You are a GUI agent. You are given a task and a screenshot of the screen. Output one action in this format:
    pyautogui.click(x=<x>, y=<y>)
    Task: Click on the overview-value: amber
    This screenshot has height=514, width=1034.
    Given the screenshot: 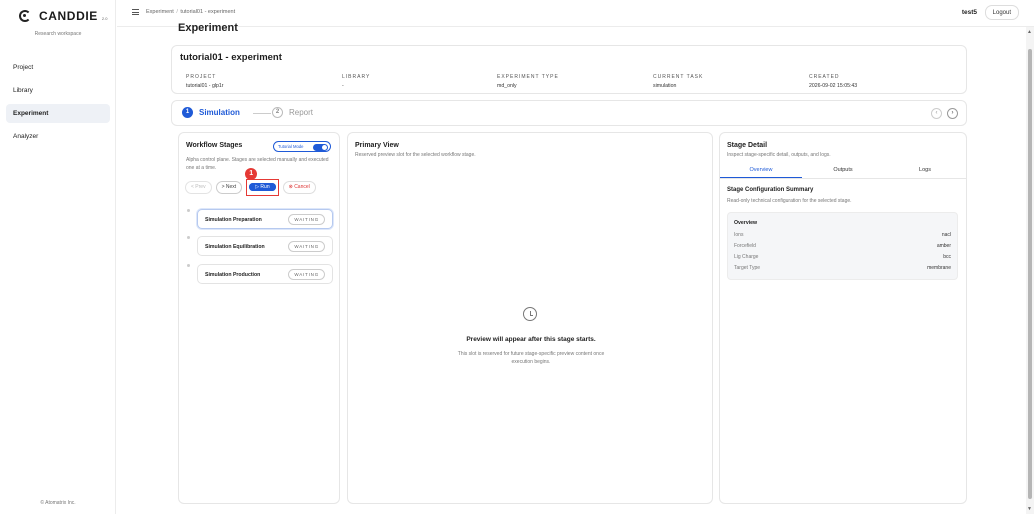 What is the action you would take?
    pyautogui.click(x=943, y=246)
    